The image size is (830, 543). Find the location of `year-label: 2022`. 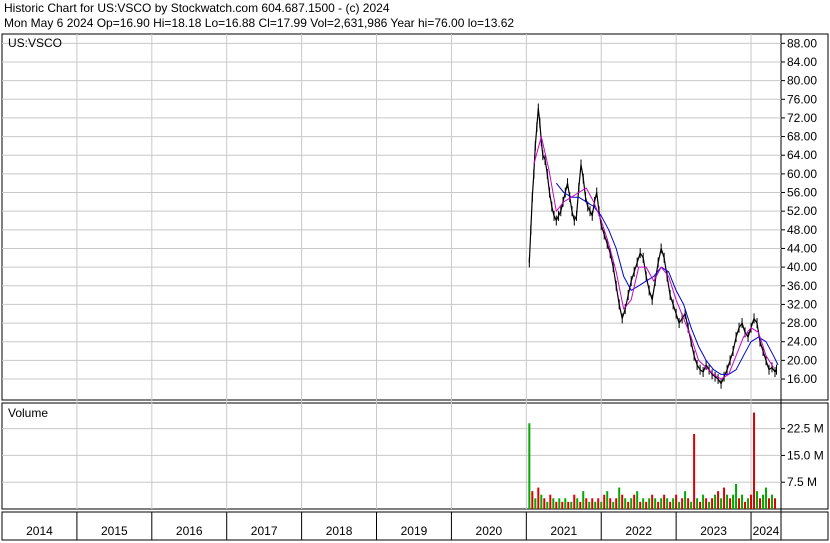

year-label: 2022 is located at coordinates (638, 531).